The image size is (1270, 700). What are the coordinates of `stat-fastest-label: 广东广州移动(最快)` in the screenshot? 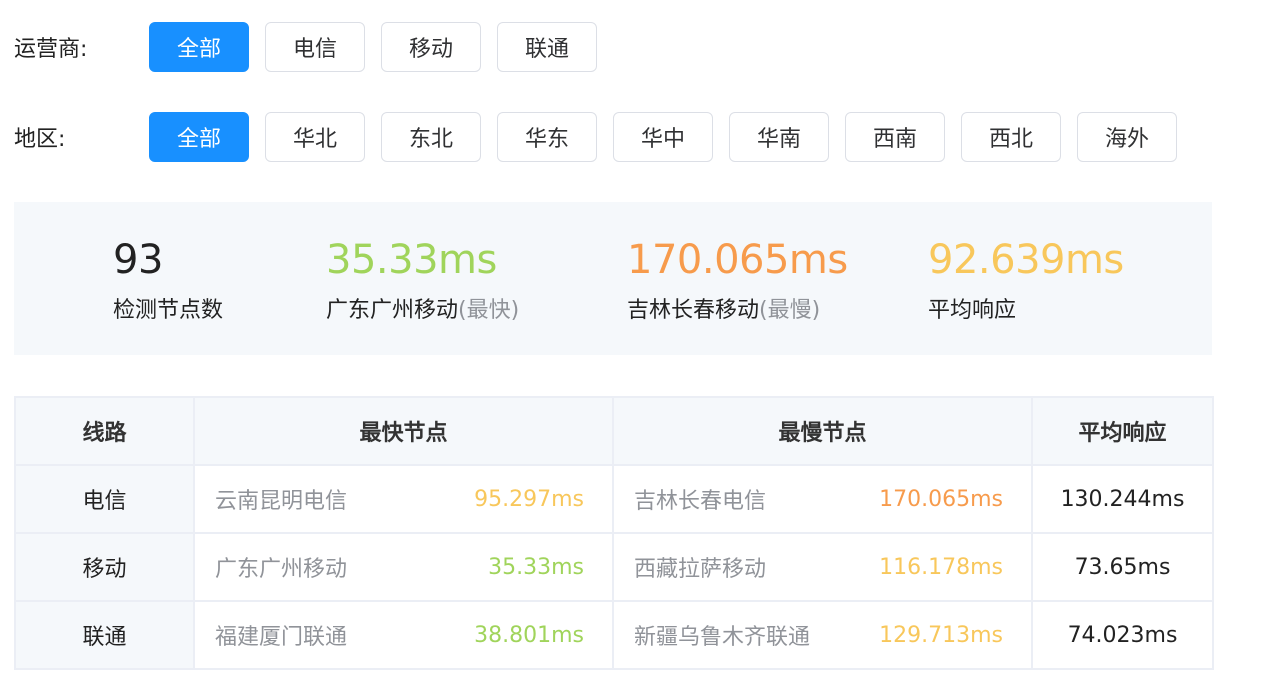 It's located at (422, 311).